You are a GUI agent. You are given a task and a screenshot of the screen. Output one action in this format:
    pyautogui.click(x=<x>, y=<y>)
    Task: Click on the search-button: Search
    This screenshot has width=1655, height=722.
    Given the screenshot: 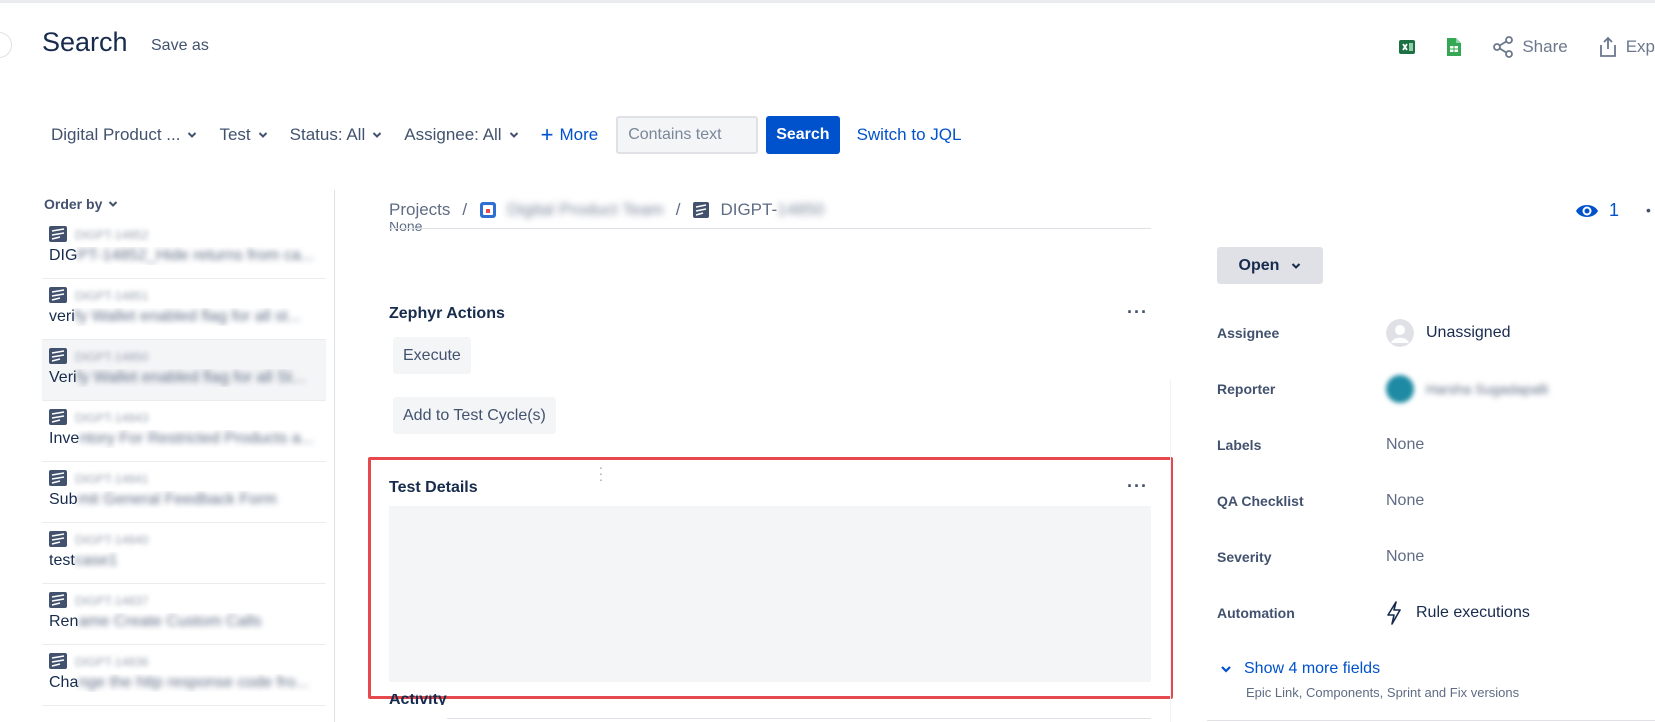 What is the action you would take?
    pyautogui.click(x=803, y=135)
    